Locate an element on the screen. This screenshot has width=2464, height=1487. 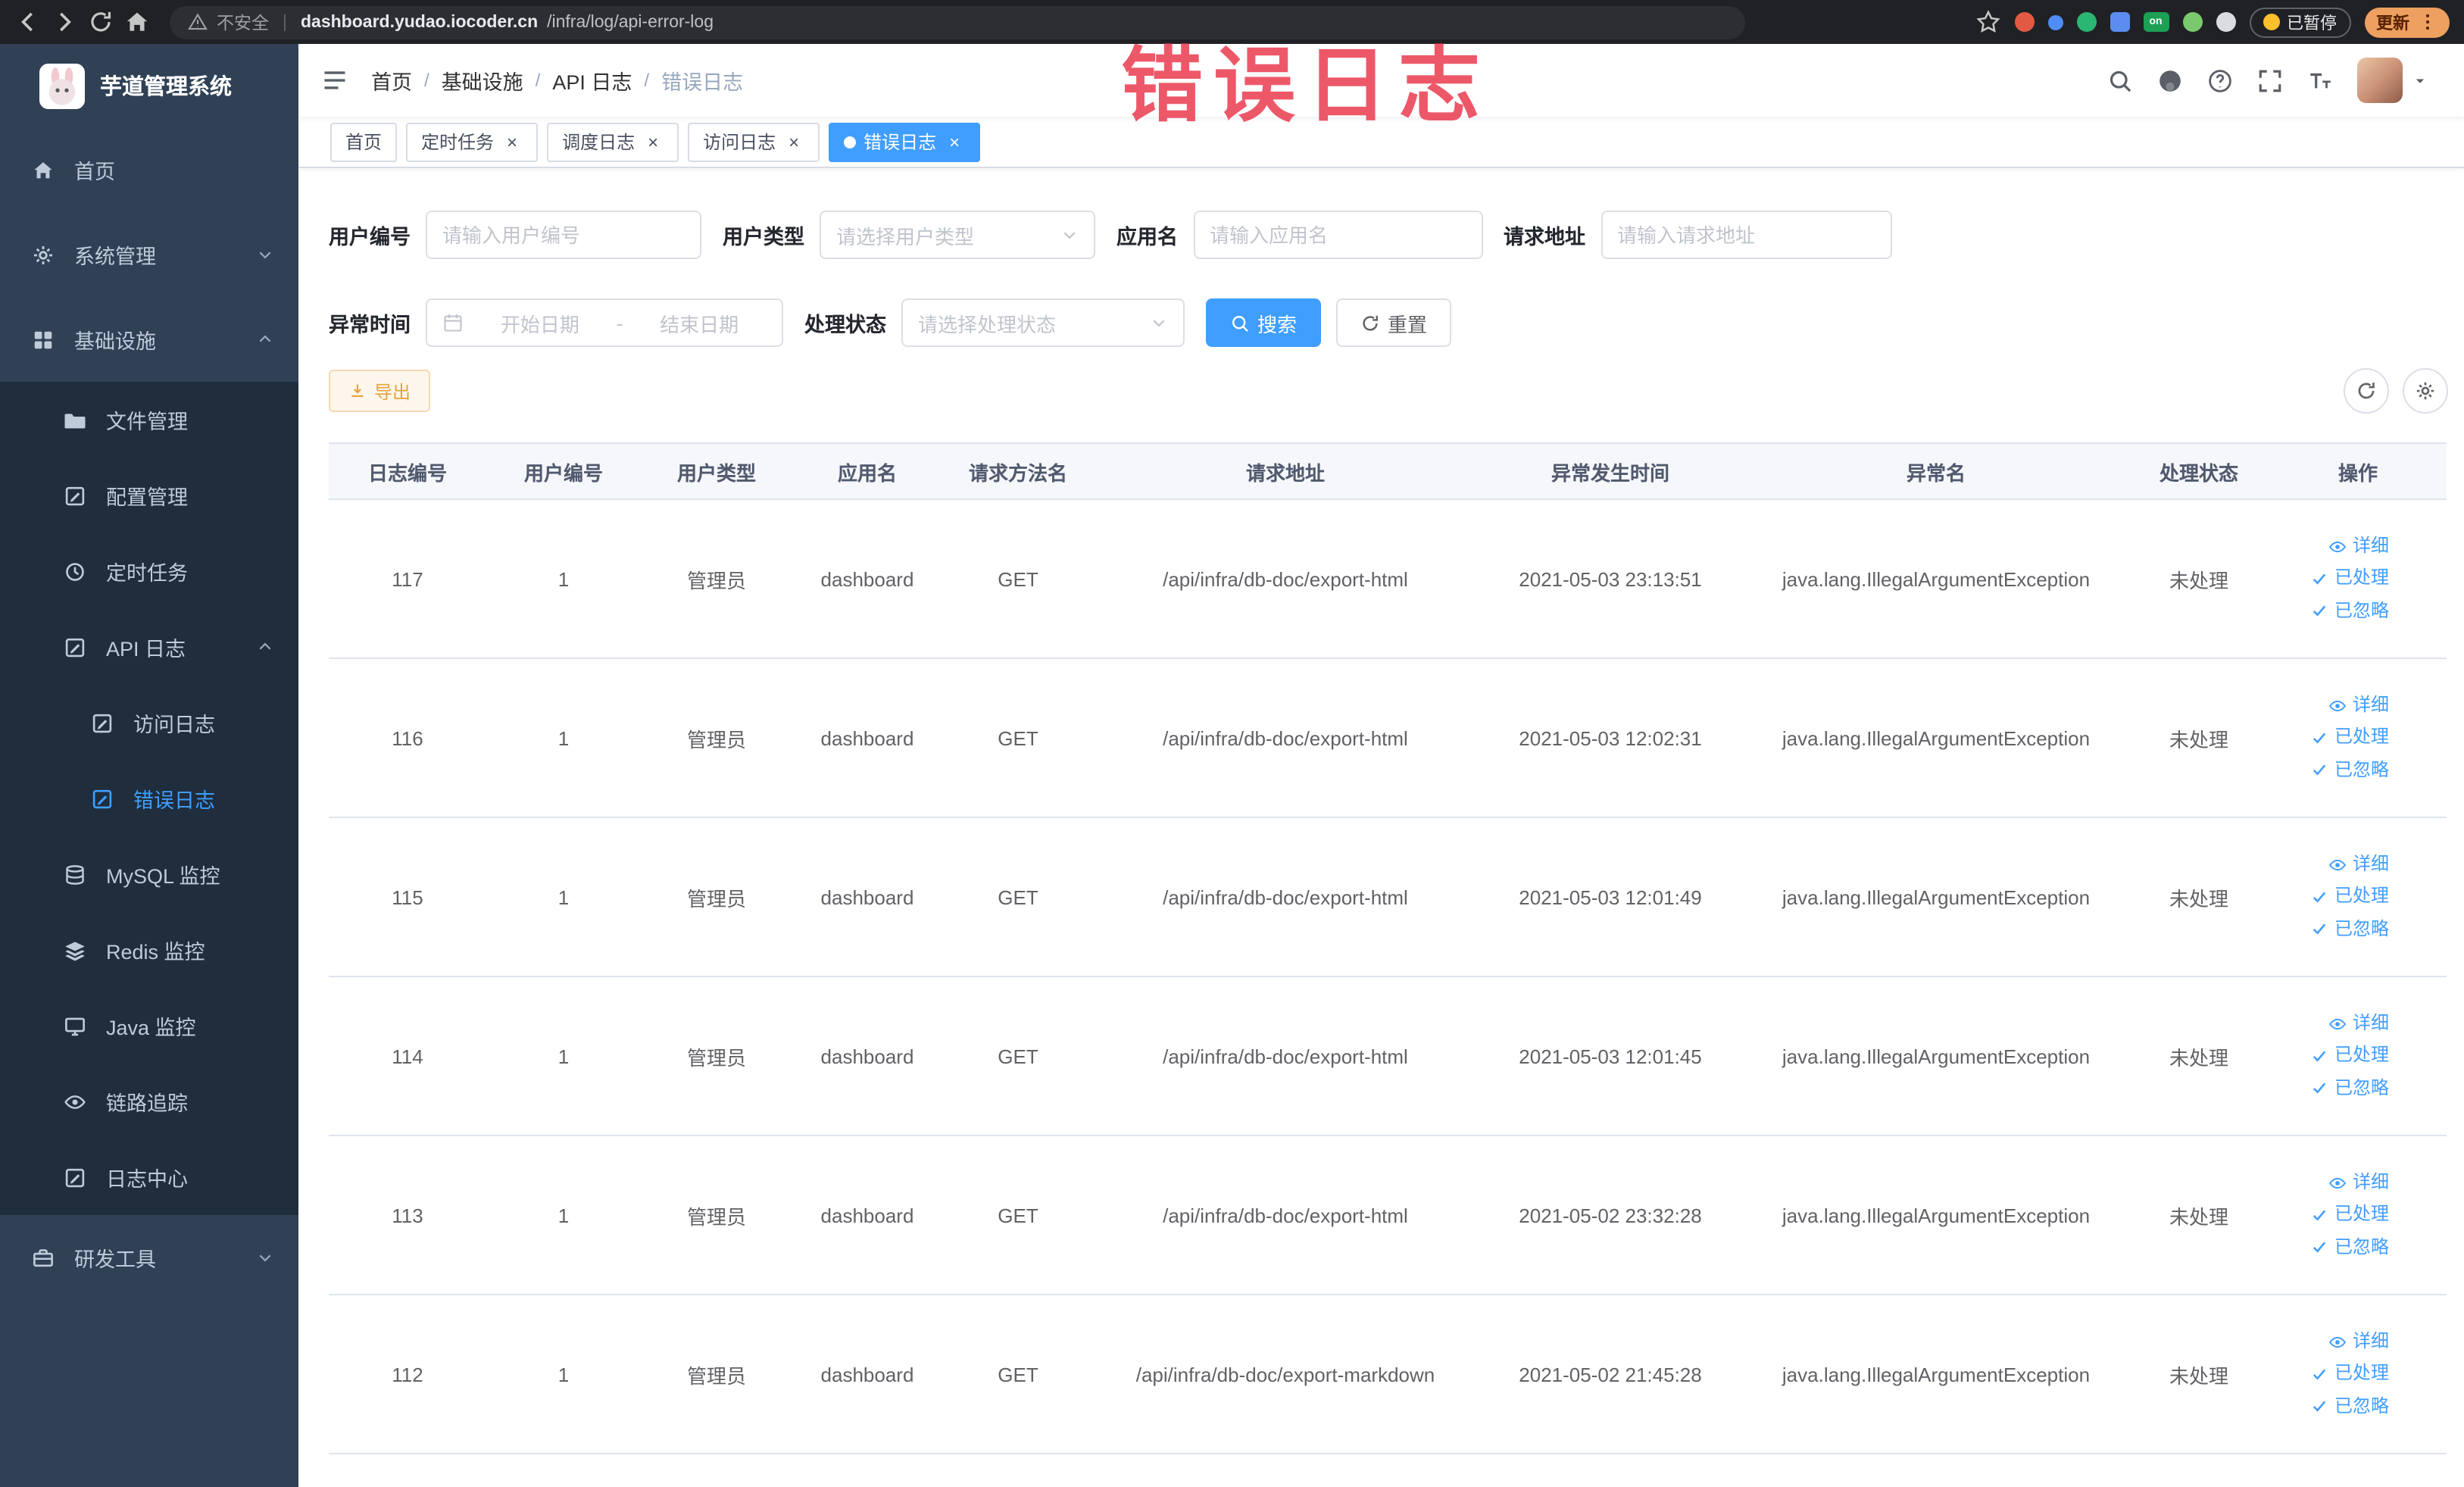
sidebar-item-8: 错误日志 is located at coordinates (149, 798).